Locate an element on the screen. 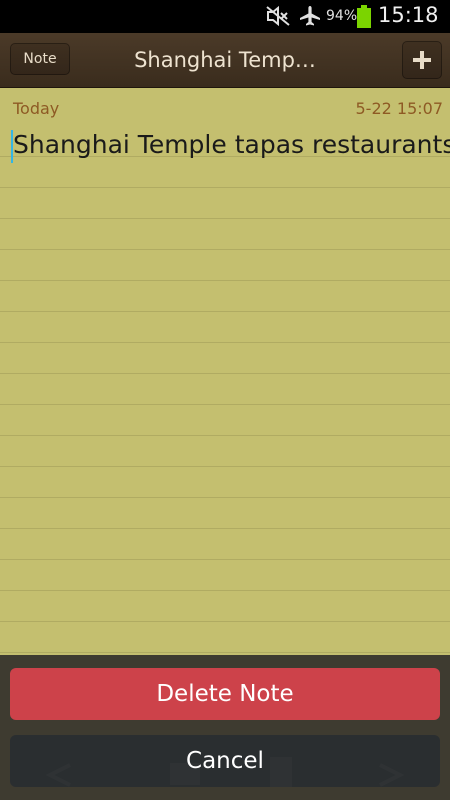  note-button: Note is located at coordinates (40, 59).